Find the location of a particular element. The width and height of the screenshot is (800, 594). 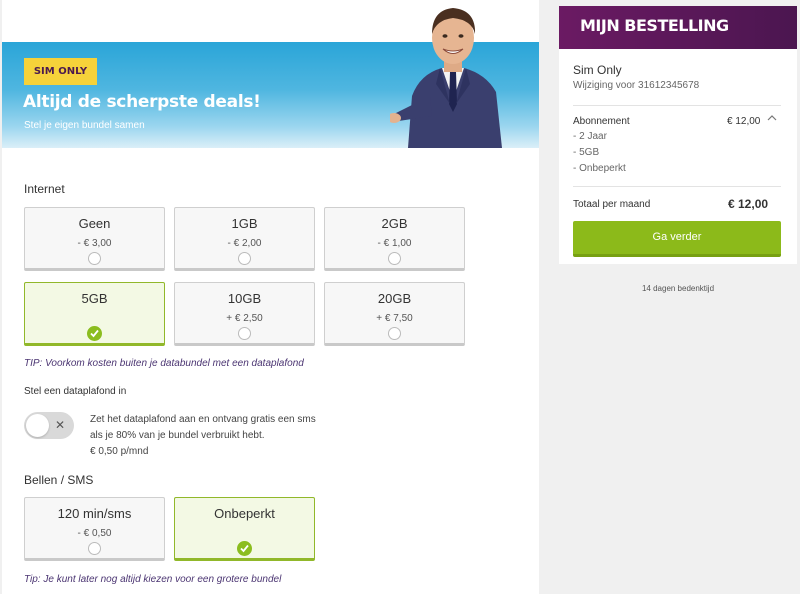

bellen-option-120: 120 min/sms - € 0,50 is located at coordinates (94, 529).